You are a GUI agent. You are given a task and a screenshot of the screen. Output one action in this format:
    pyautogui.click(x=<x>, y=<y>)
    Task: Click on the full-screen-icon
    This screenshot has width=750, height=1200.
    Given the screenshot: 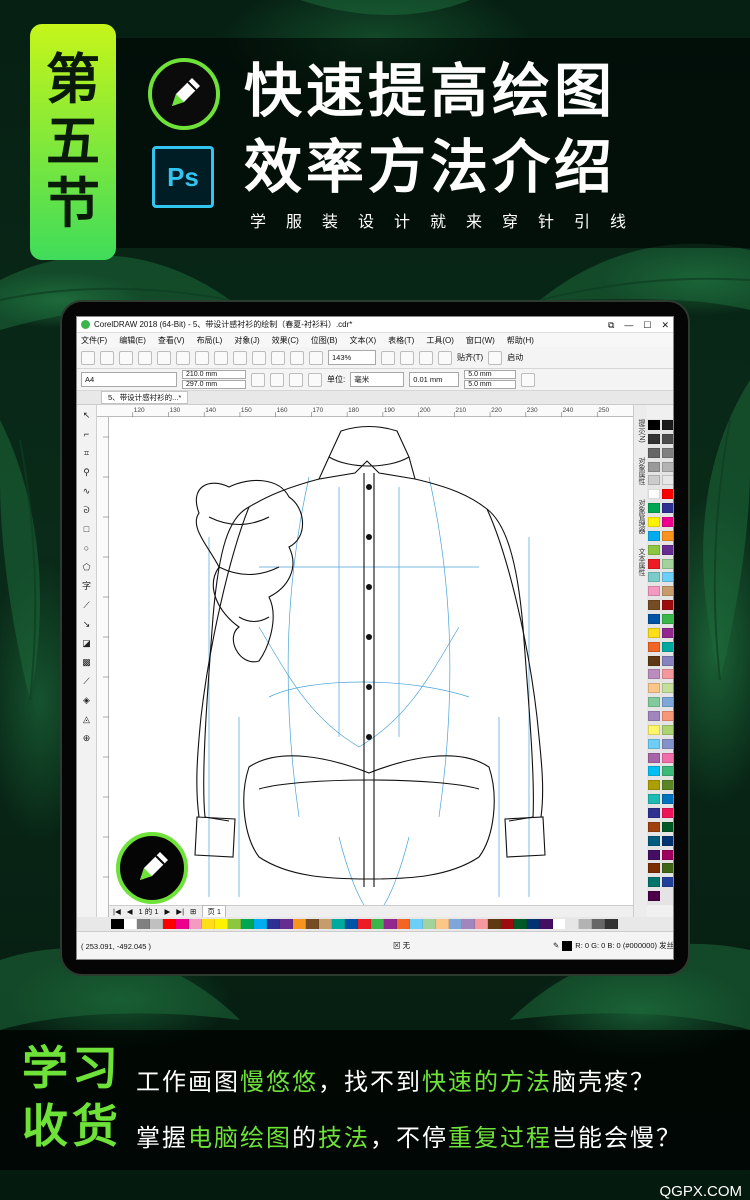 What is the action you would take?
    pyautogui.click(x=388, y=357)
    